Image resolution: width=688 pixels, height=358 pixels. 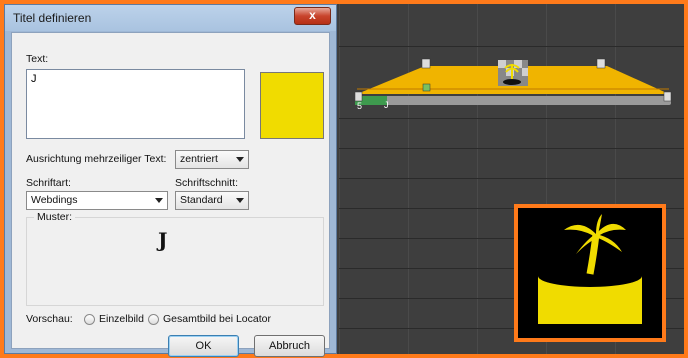 I want to click on volume-handle, so click(x=426, y=87).